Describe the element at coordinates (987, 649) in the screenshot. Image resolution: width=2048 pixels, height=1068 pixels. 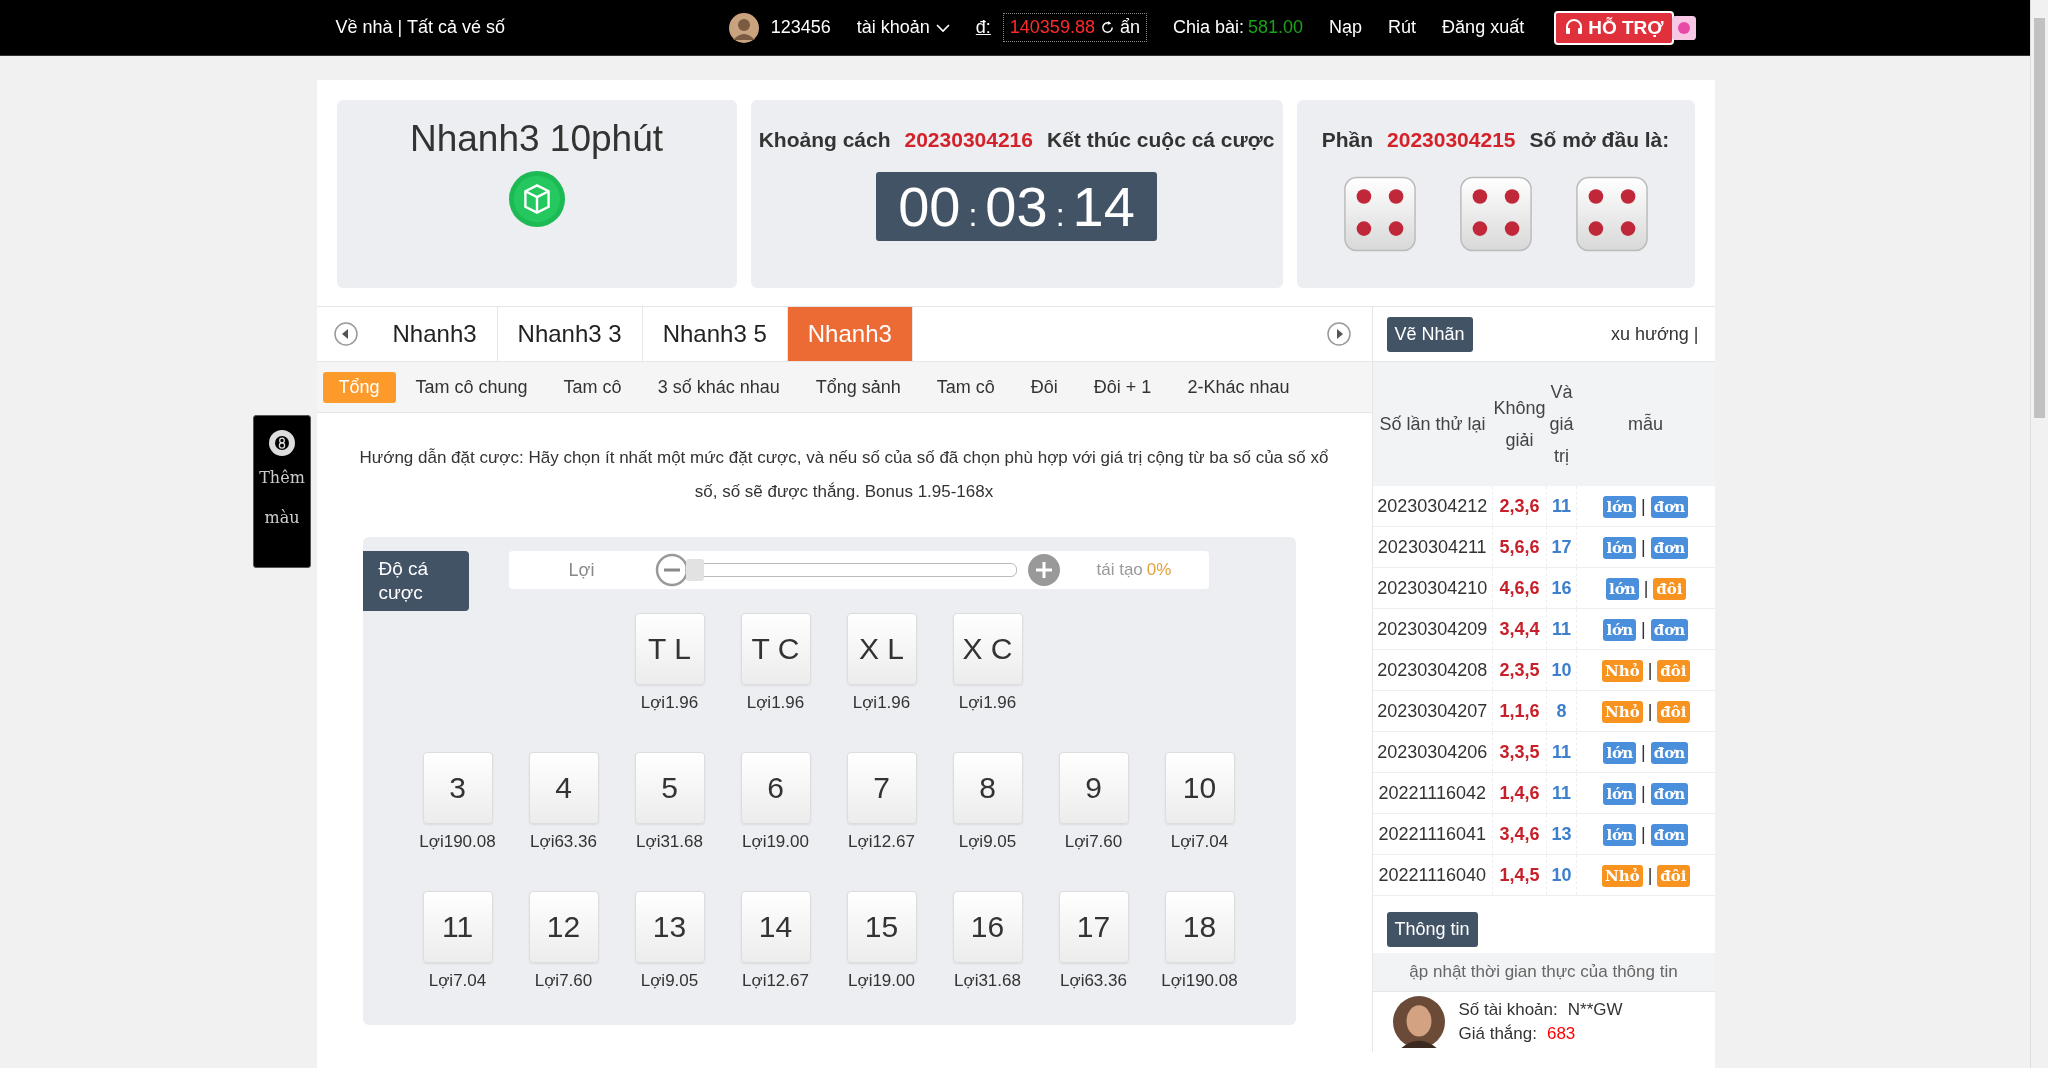
I see `bet-option-button: X C` at that location.